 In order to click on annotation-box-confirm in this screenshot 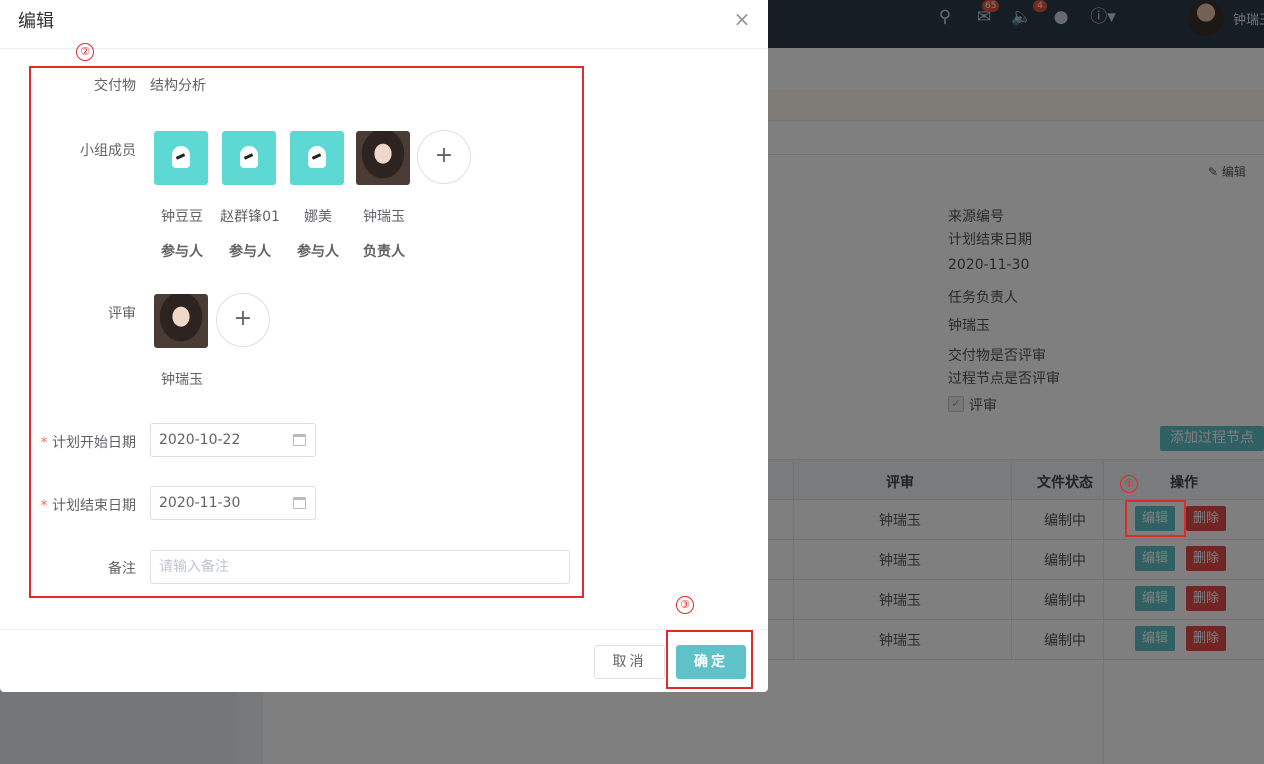, I will do `click(709, 659)`.